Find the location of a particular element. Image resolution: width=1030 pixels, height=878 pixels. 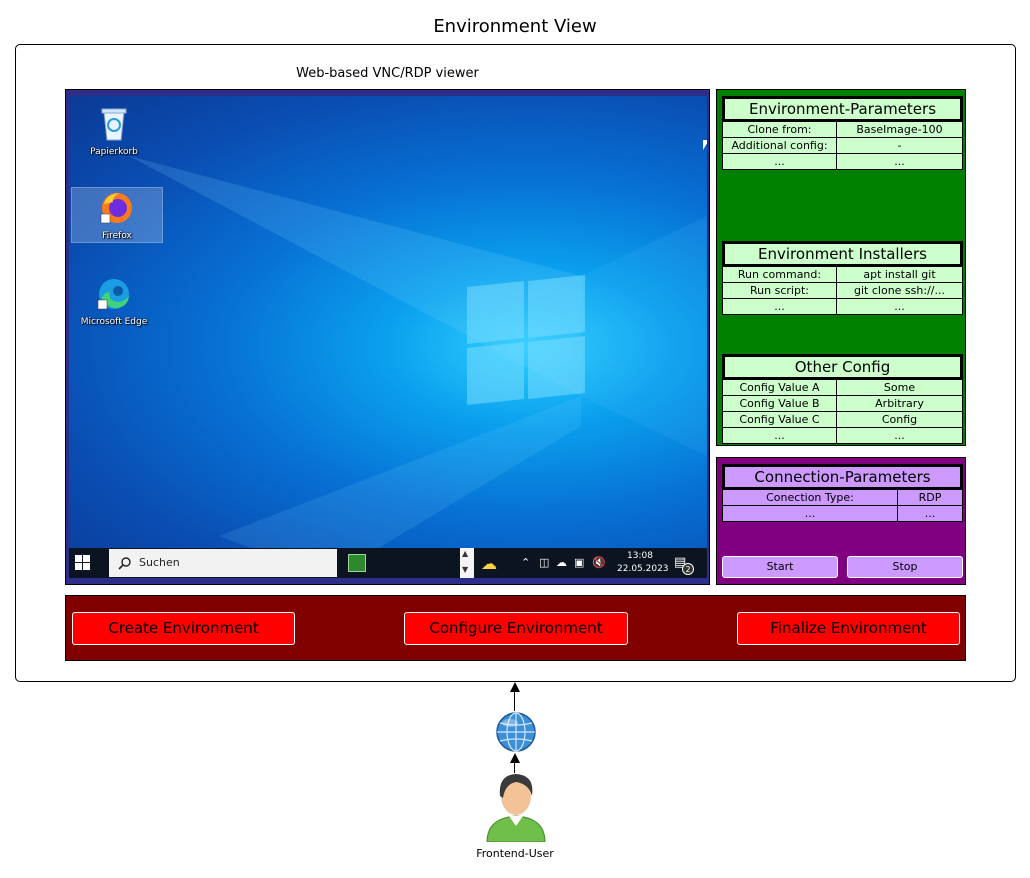

table-row: Config Value B Arbitrary is located at coordinates (842, 403).